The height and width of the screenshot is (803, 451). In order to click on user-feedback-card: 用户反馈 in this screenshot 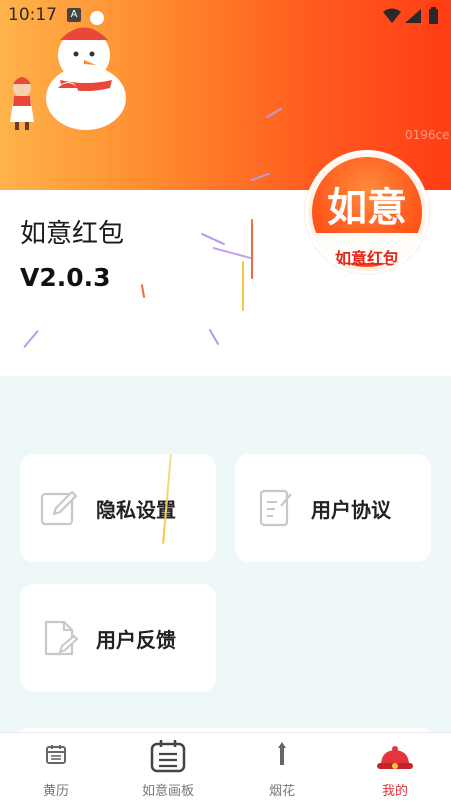, I will do `click(118, 638)`.